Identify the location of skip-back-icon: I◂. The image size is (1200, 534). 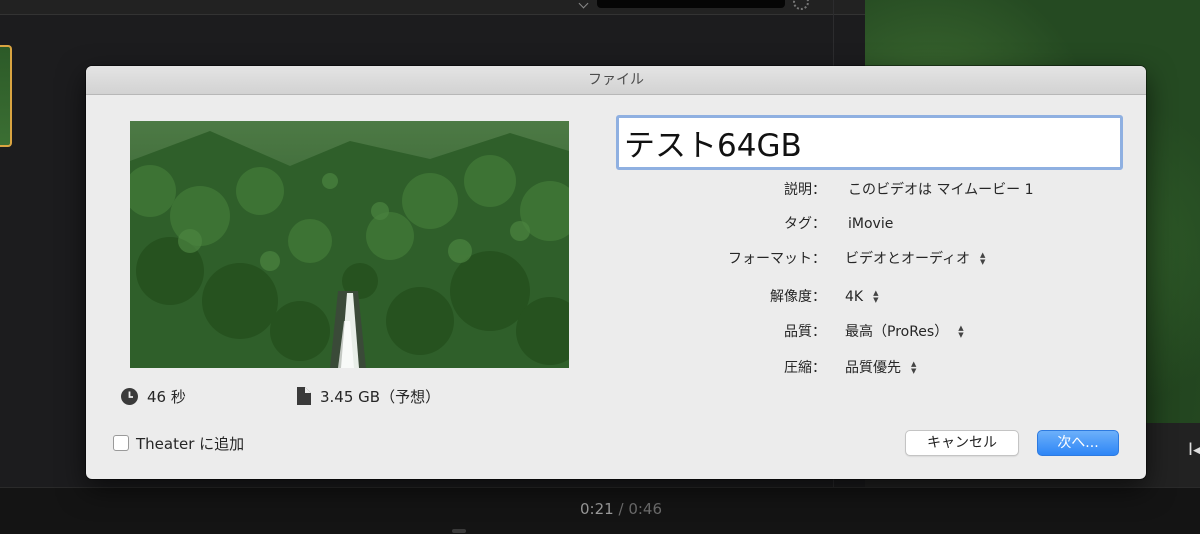
(1194, 450).